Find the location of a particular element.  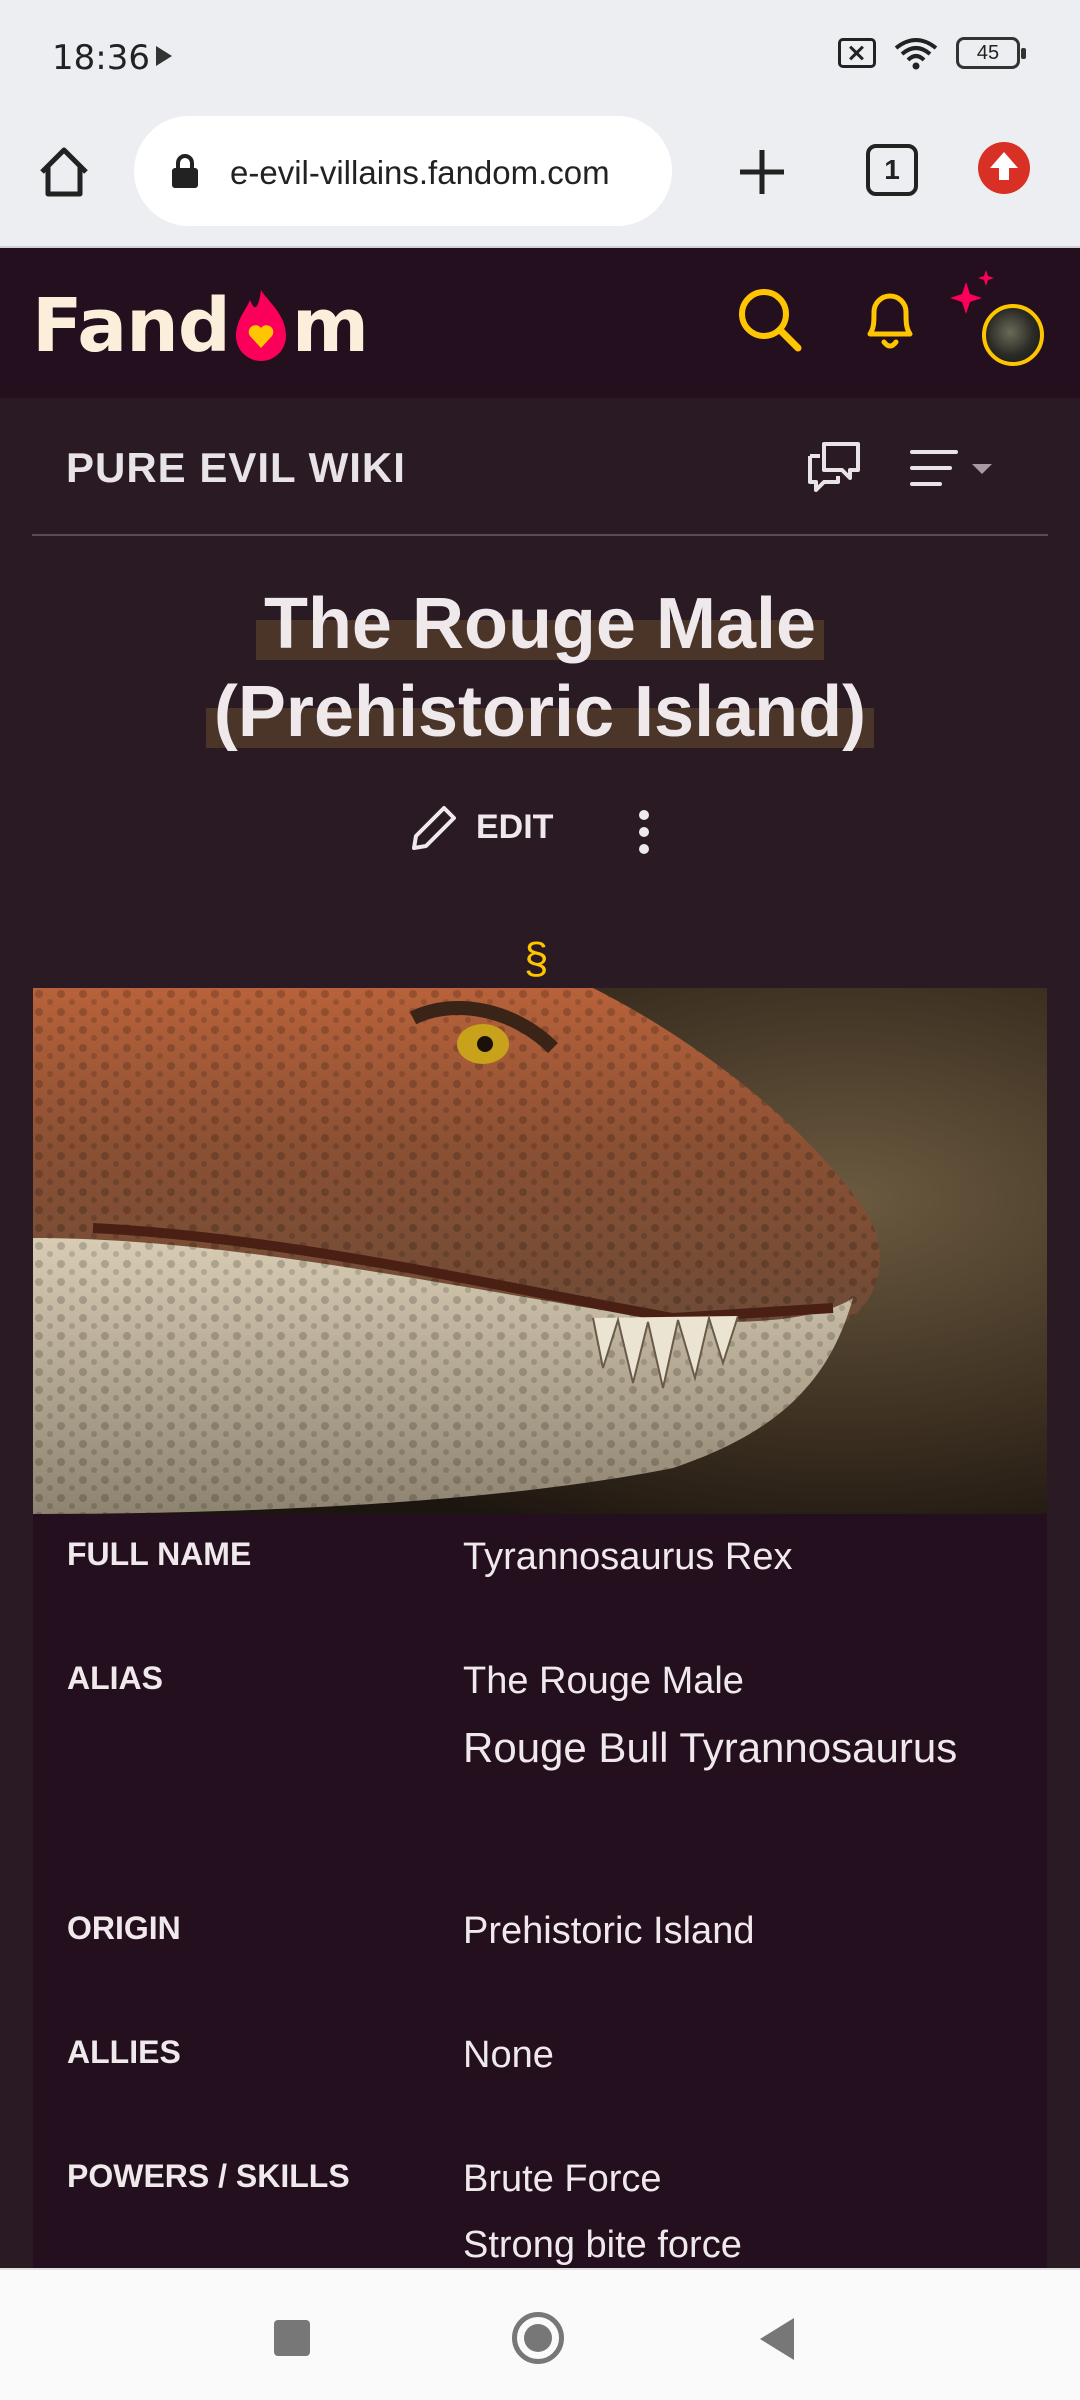

browser-toolbar: e-evil-villains.fandom.com 1 is located at coordinates (540, 179).